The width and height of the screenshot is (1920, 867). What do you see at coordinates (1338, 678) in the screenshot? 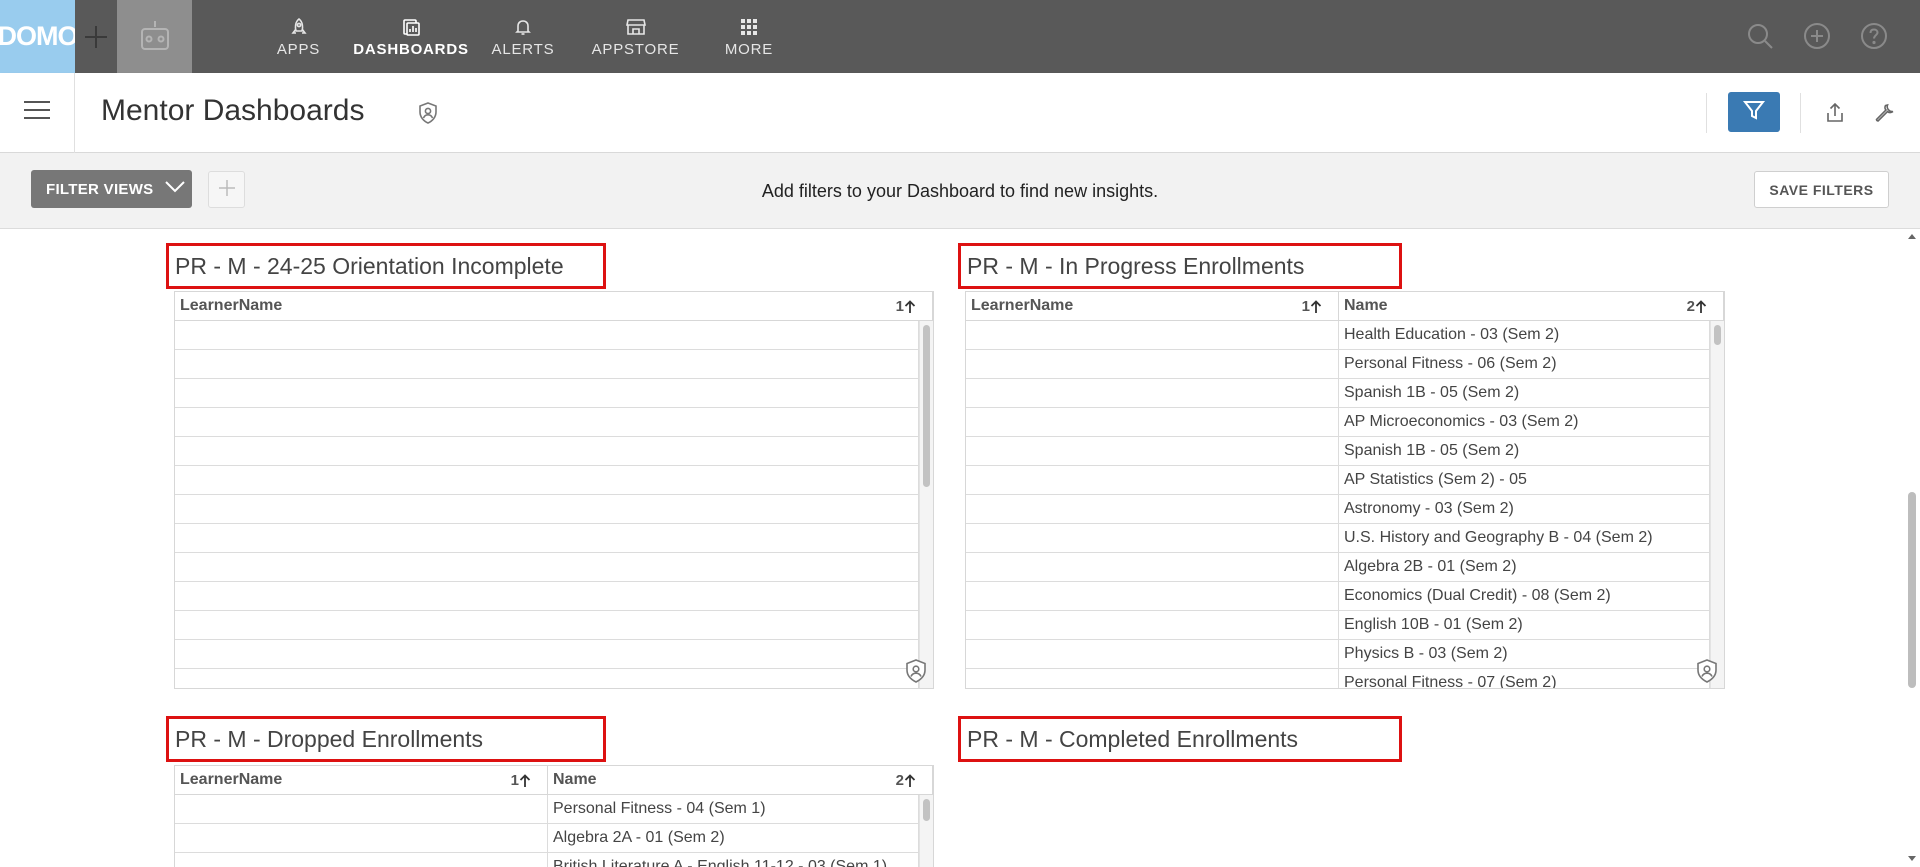
I see `table-row: Personal Fitness - 07 (Sem 2)` at bounding box center [1338, 678].